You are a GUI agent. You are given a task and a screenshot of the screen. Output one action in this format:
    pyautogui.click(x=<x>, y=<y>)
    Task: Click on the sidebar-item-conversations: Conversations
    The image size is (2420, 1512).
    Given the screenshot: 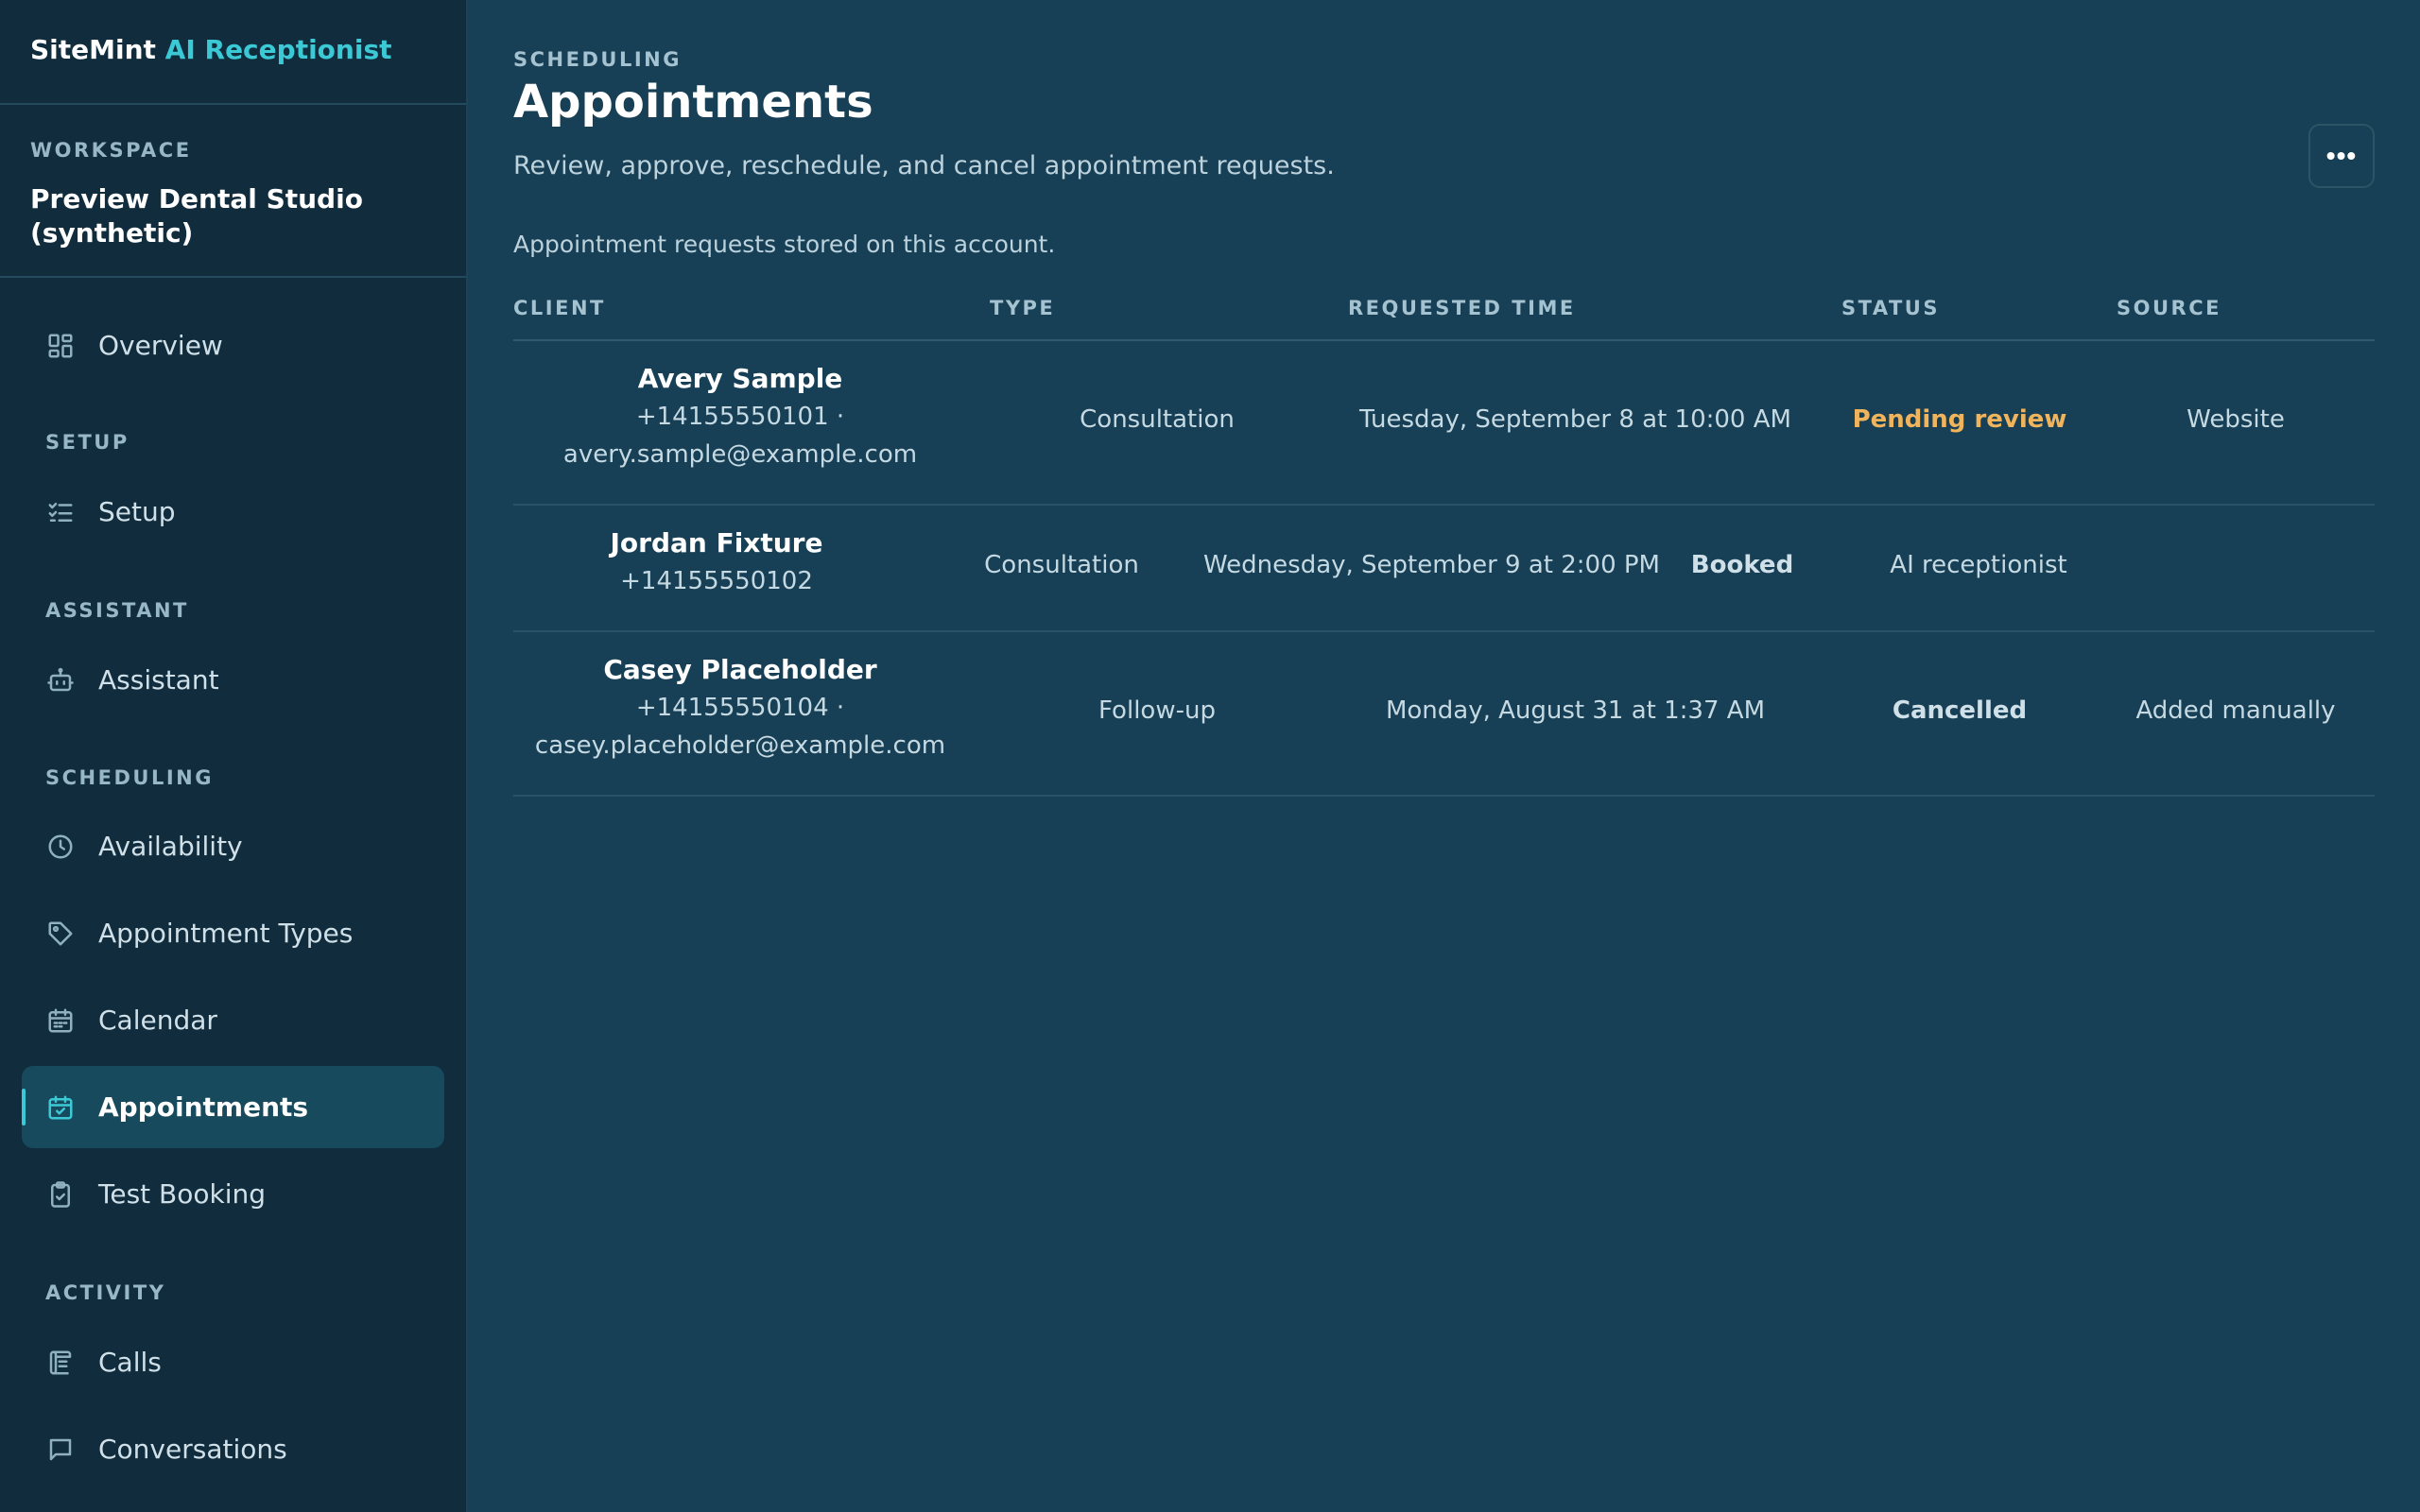 What is the action you would take?
    pyautogui.click(x=233, y=1449)
    